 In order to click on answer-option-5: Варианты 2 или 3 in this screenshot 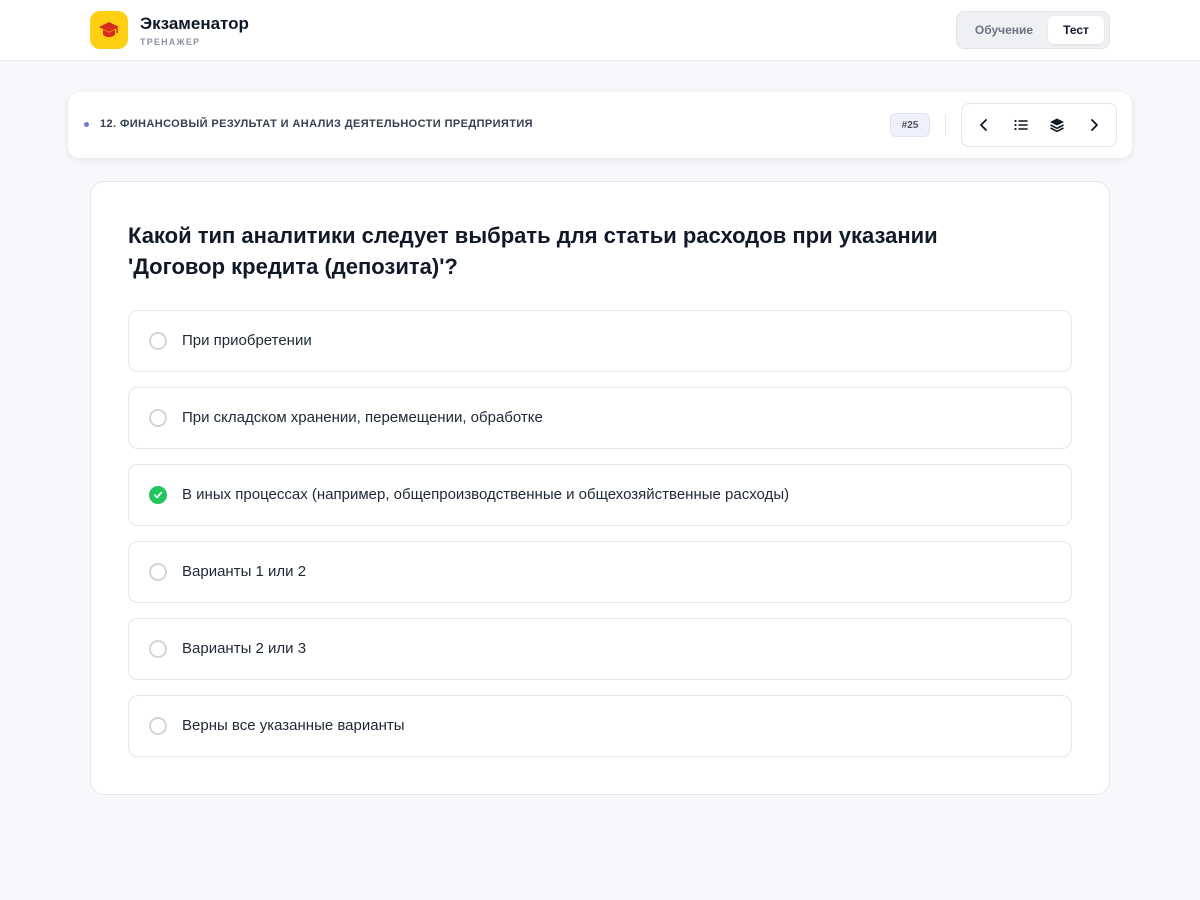, I will do `click(600, 649)`.